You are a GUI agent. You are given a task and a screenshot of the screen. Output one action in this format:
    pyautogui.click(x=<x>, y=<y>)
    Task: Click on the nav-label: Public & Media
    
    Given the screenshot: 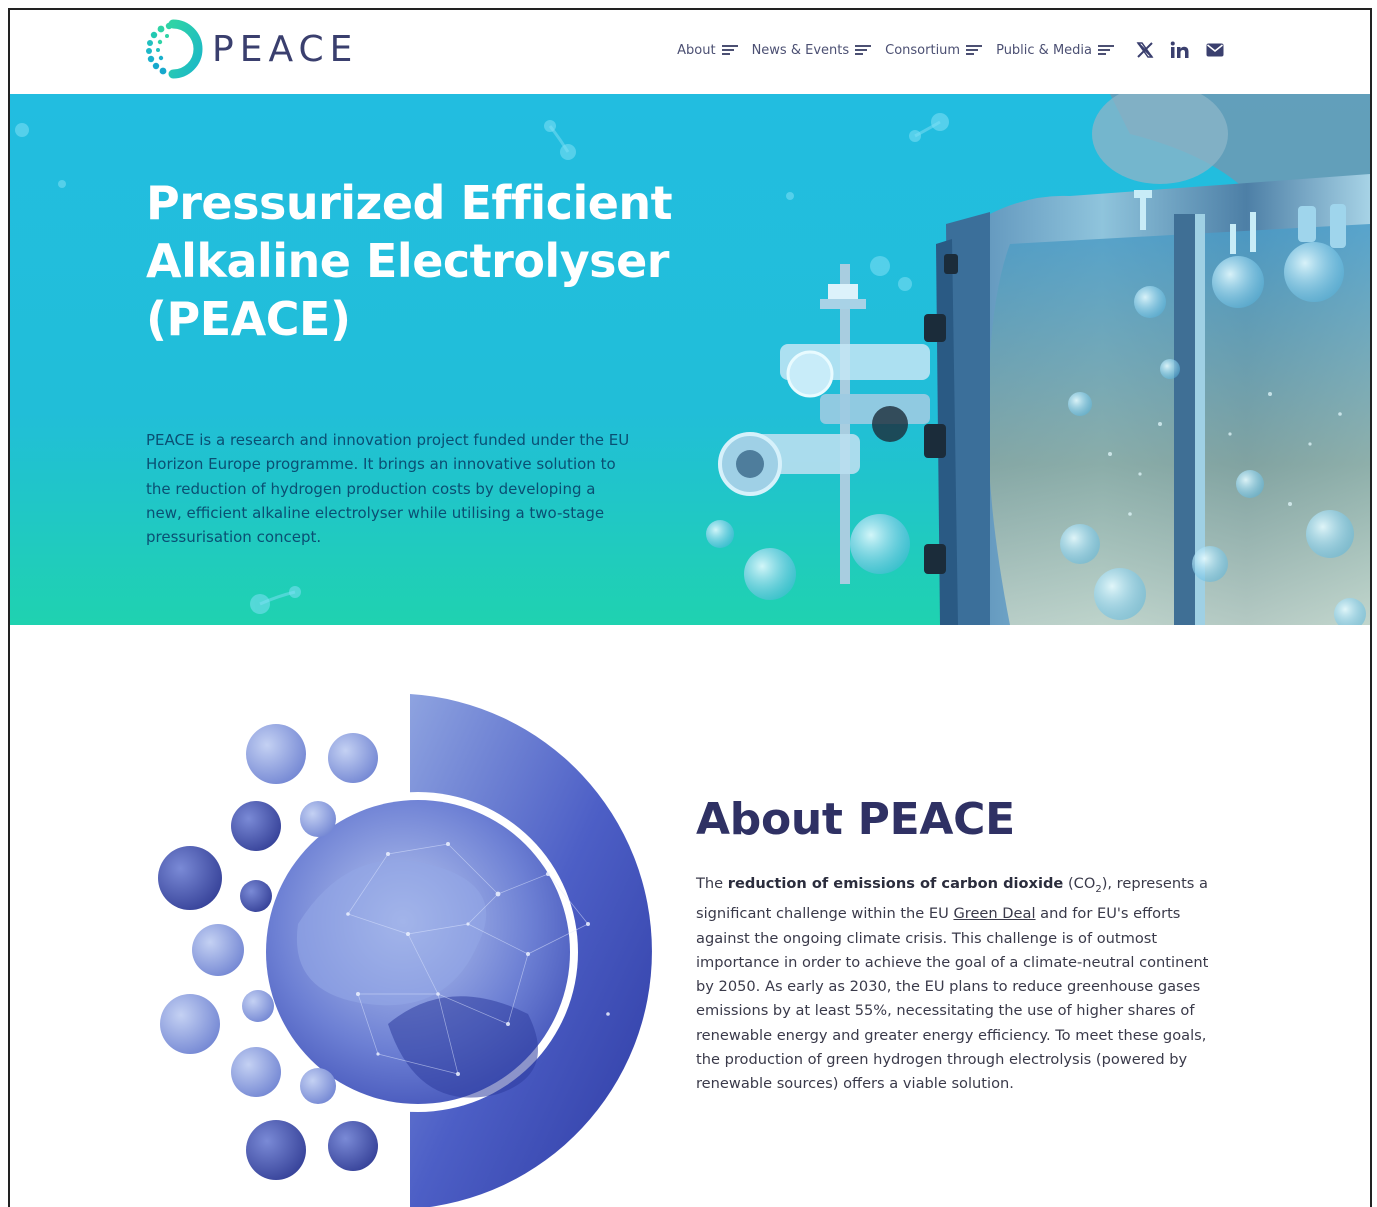 What is the action you would take?
    pyautogui.click(x=1044, y=50)
    